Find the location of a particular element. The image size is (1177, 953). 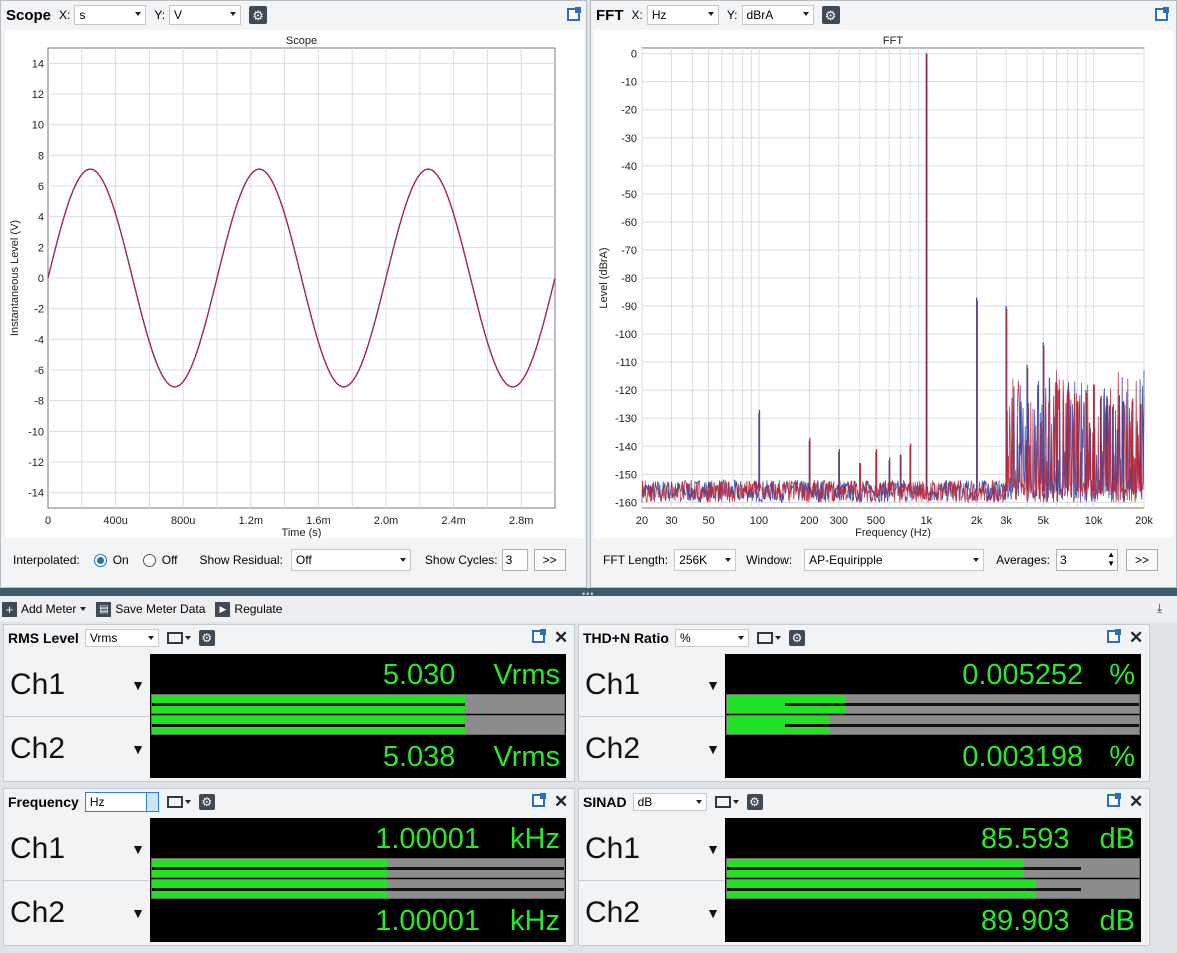

fft-more-button: >> is located at coordinates (1141, 560).